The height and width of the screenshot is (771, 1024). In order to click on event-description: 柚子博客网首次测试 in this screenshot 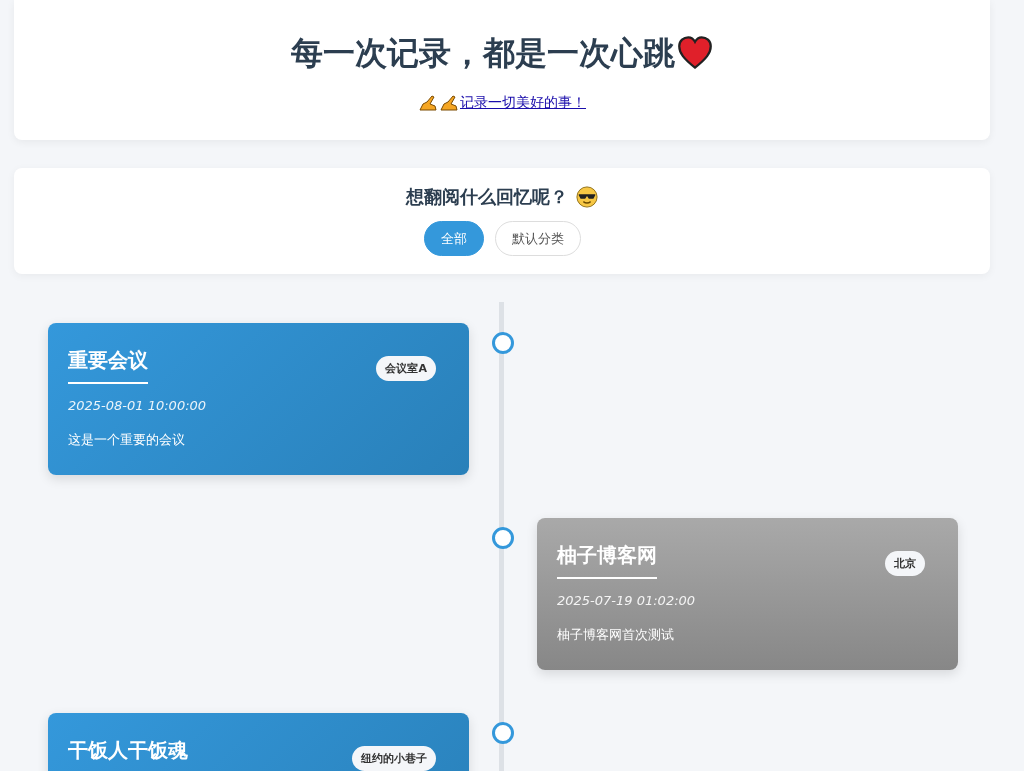, I will do `click(616, 635)`.